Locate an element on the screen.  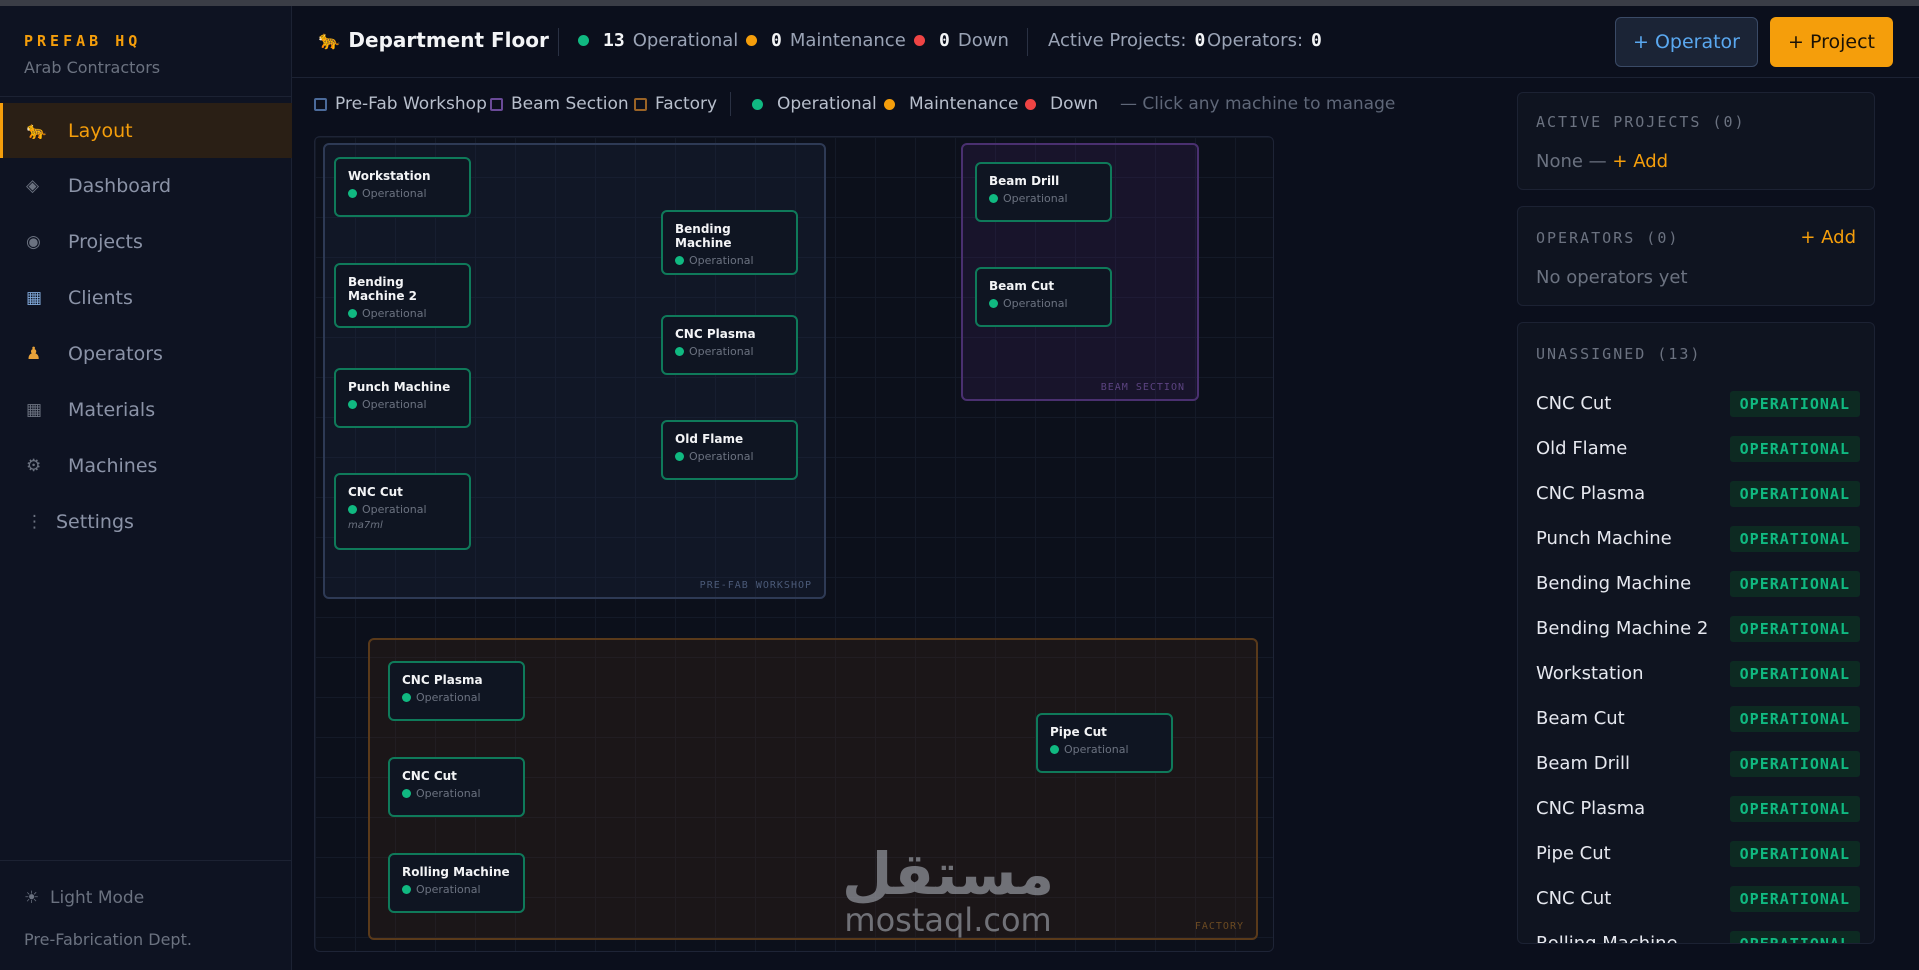
sidebar-divider is located at coordinates (146, 96).